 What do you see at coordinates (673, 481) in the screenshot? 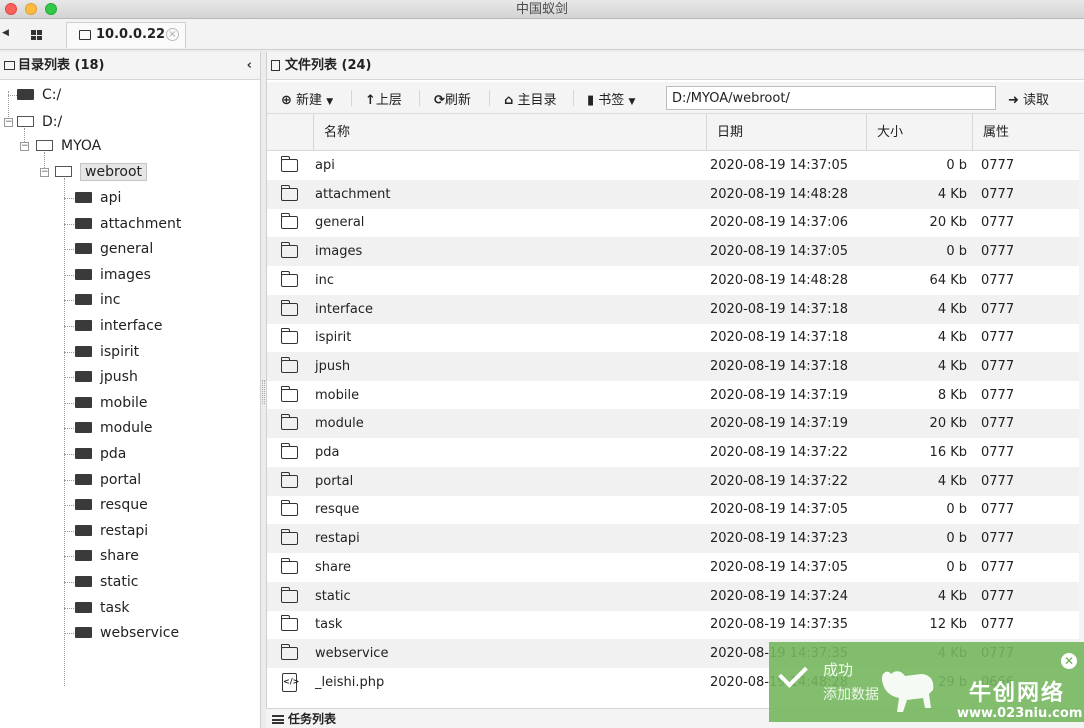
I see `file-row: portal 2020-08-19 14:37:22 4 Kb 0777` at bounding box center [673, 481].